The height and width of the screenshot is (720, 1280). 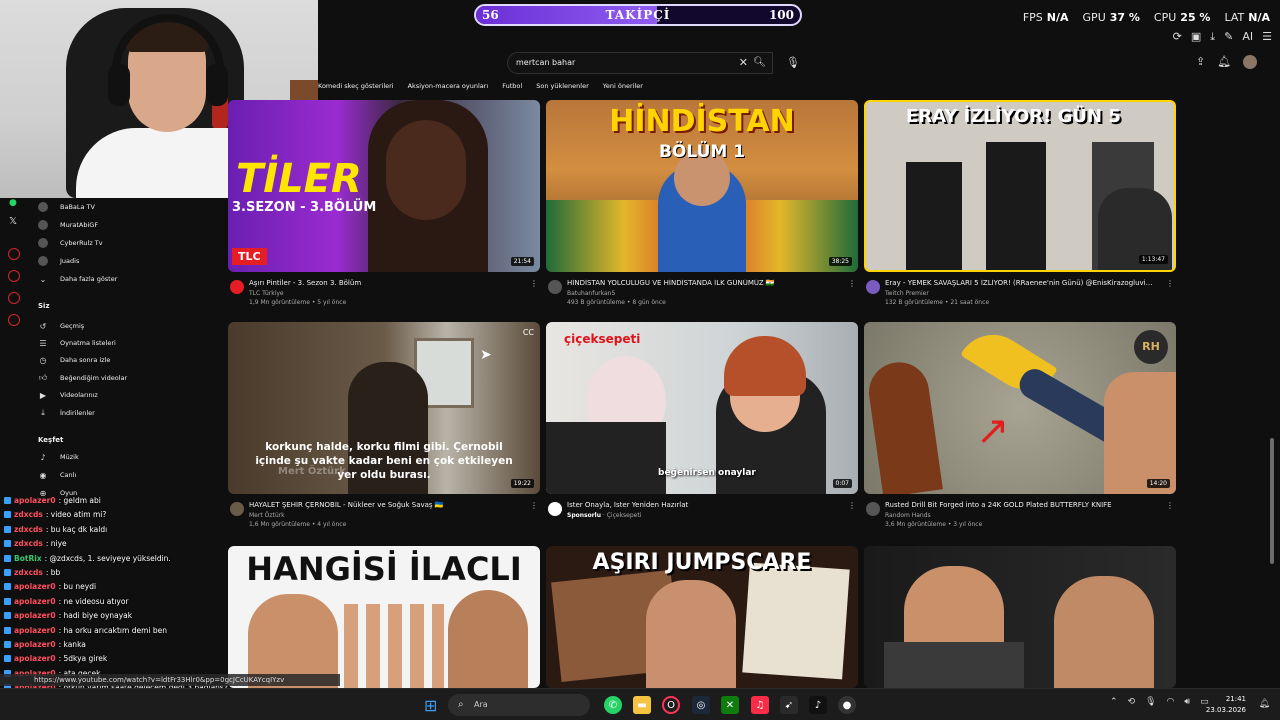 I want to click on chip: Aksiyon-macera oyunları, so click(x=448, y=86).